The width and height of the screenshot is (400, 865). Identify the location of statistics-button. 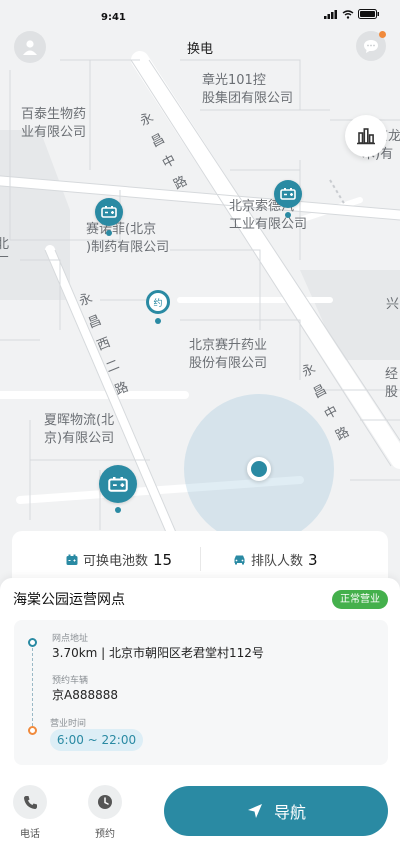
(366, 136).